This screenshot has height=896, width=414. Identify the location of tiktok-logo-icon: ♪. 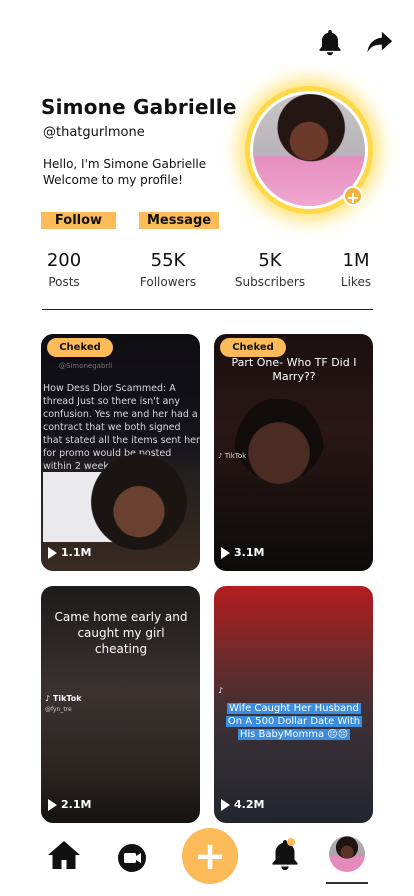
(221, 690).